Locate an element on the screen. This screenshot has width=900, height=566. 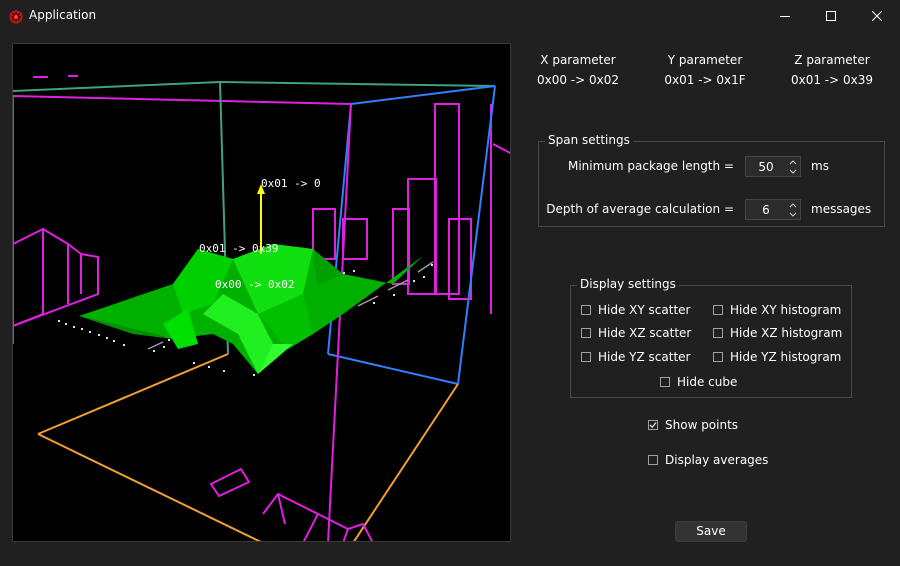
window-title: Application is located at coordinates (63, 15).